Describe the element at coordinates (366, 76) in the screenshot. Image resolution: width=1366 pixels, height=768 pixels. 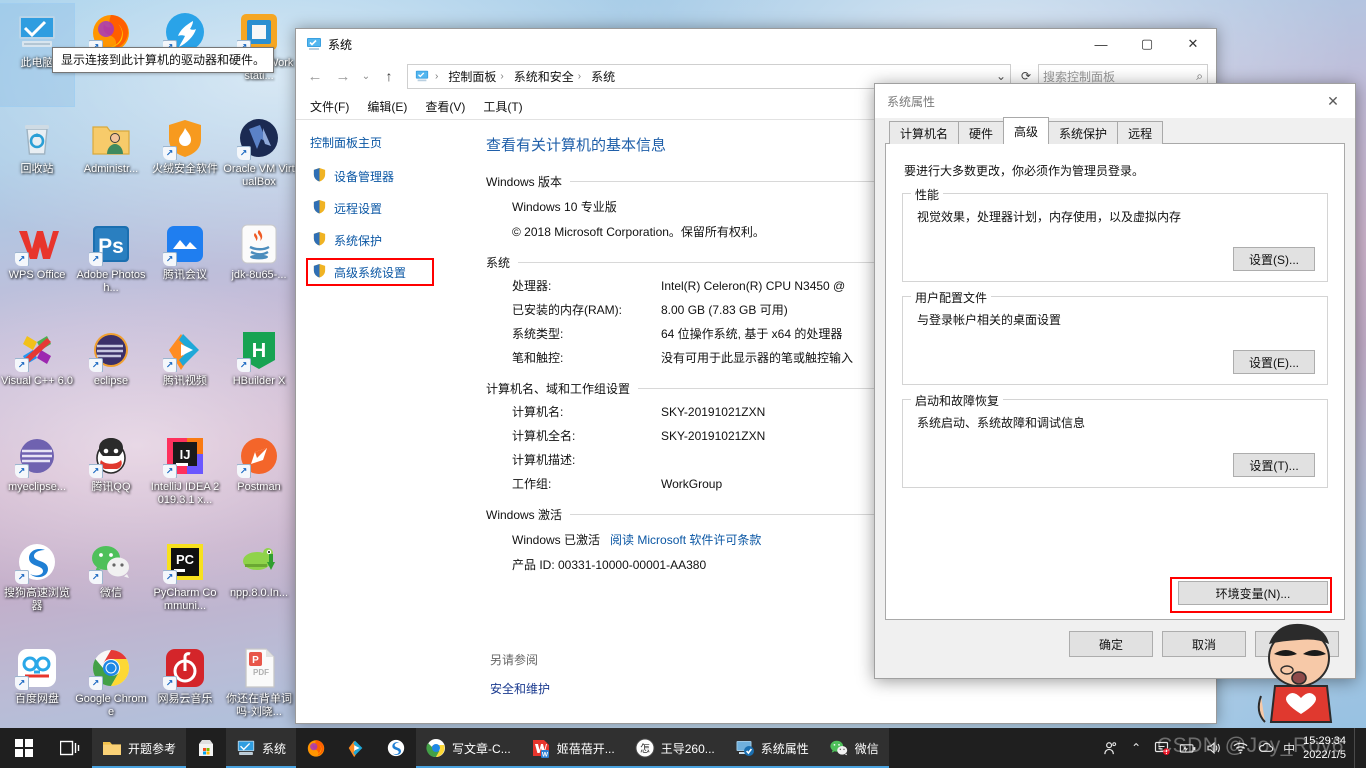
I see `recent-locations-icon: ⌄` at that location.